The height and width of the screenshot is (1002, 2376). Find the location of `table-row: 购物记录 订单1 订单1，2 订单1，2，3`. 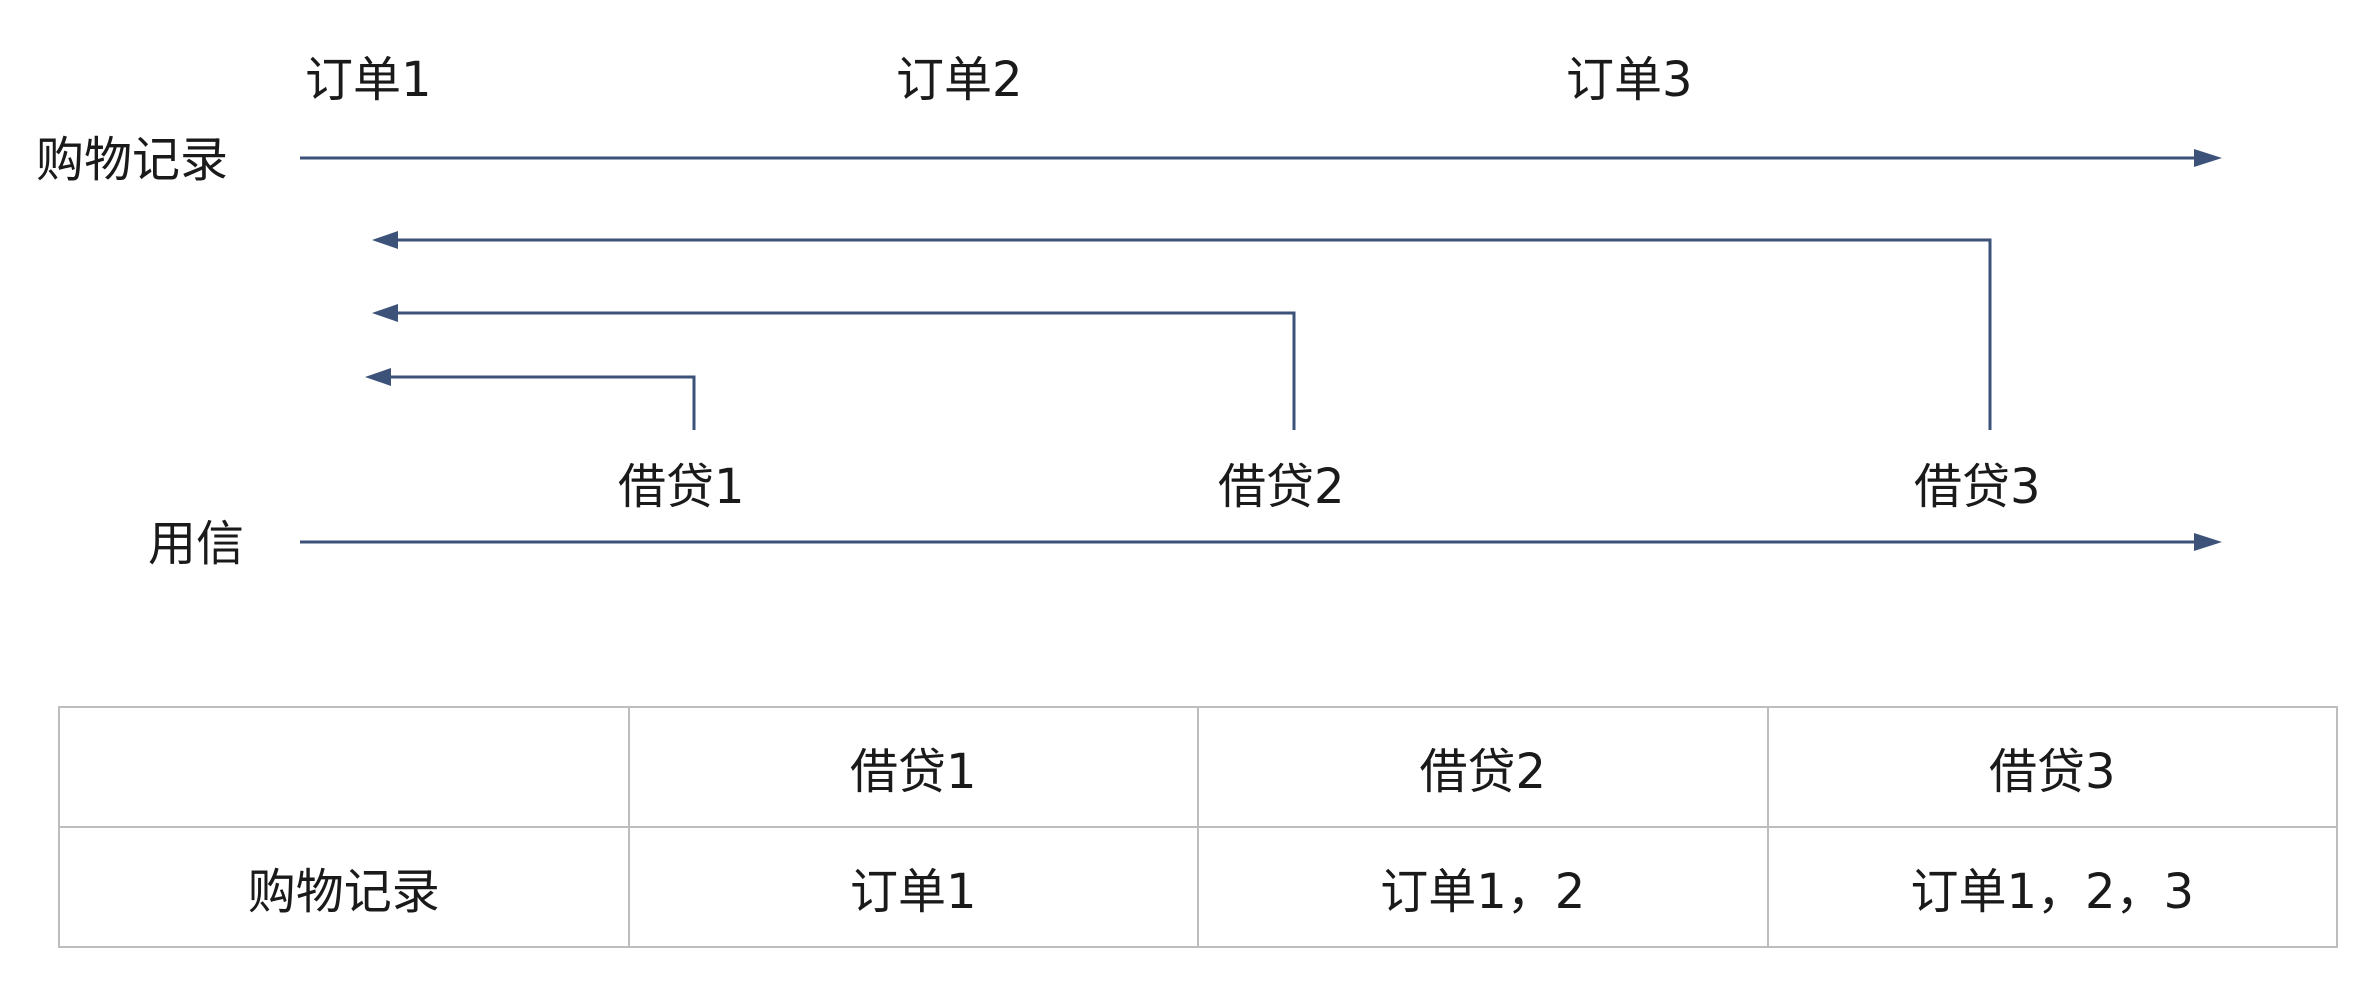

table-row: 购物记录 订单1 订单1，2 订单1，2，3 is located at coordinates (1198, 887).